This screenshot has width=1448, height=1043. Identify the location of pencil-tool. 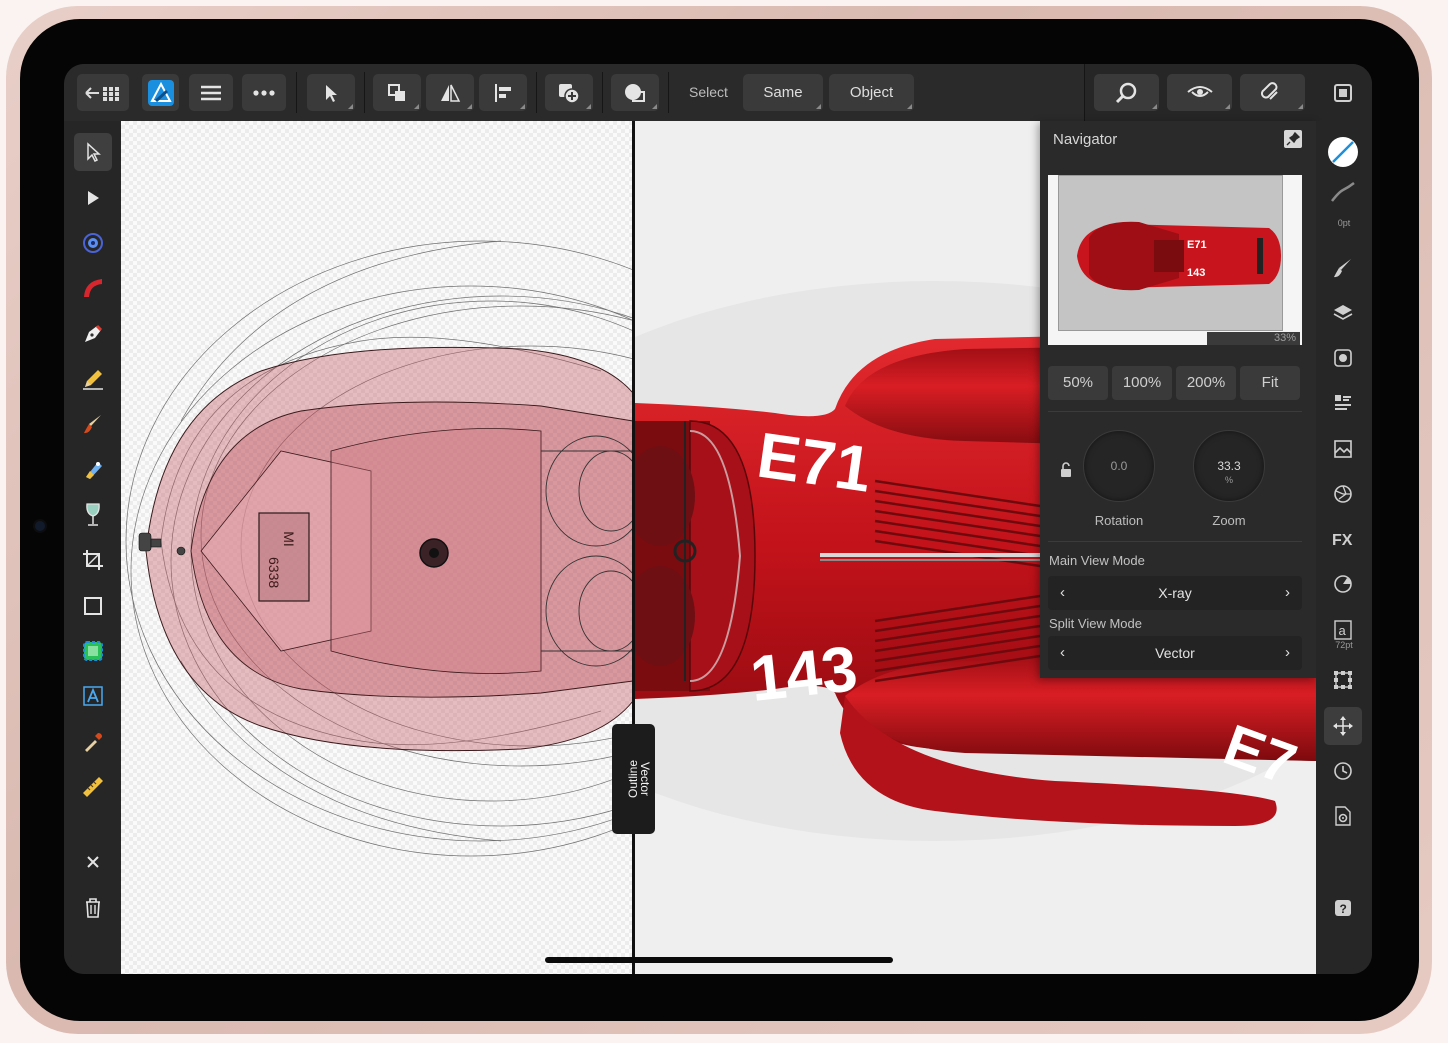
(93, 379).